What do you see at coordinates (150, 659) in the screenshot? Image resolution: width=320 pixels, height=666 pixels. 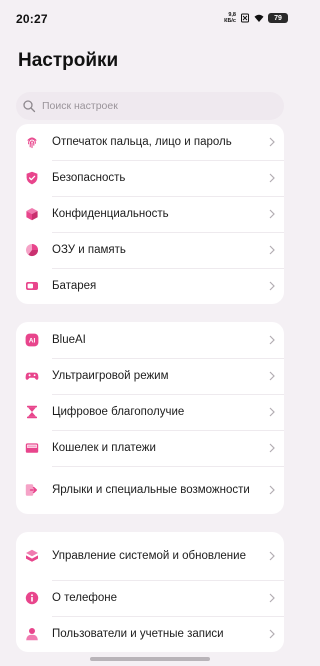 I see `home-indicator` at bounding box center [150, 659].